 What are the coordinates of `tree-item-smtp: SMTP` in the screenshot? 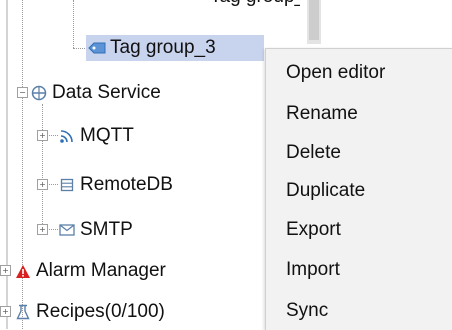 It's located at (95, 230).